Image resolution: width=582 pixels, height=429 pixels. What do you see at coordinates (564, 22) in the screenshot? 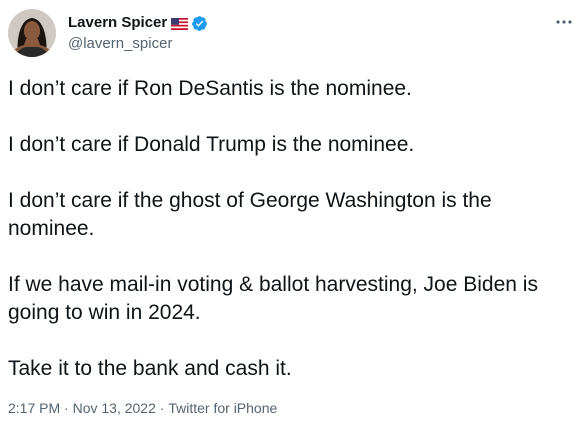
I see `more-options-icon` at bounding box center [564, 22].